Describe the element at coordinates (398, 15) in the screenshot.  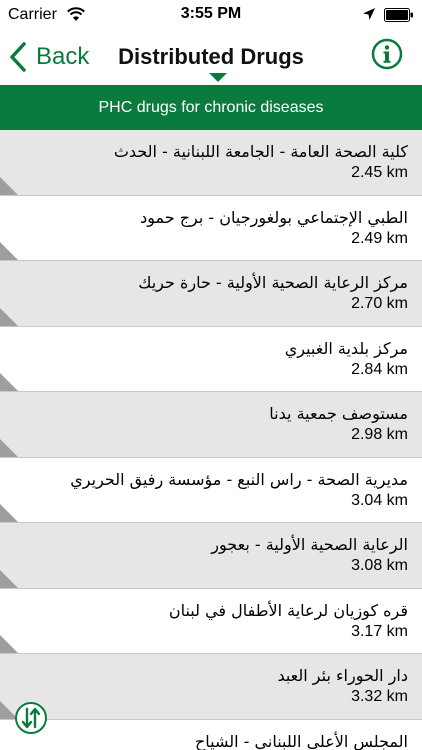
I see `battery-icon` at that location.